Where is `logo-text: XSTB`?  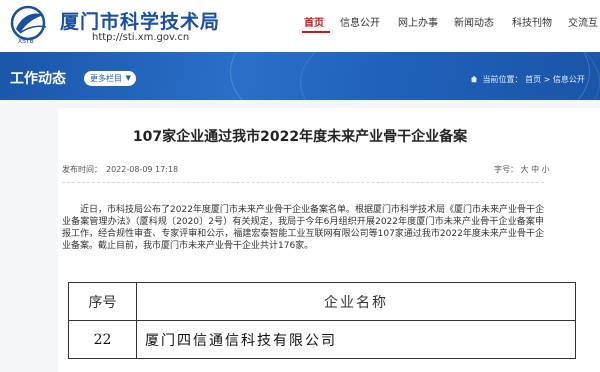 logo-text: XSTB is located at coordinates (26, 41).